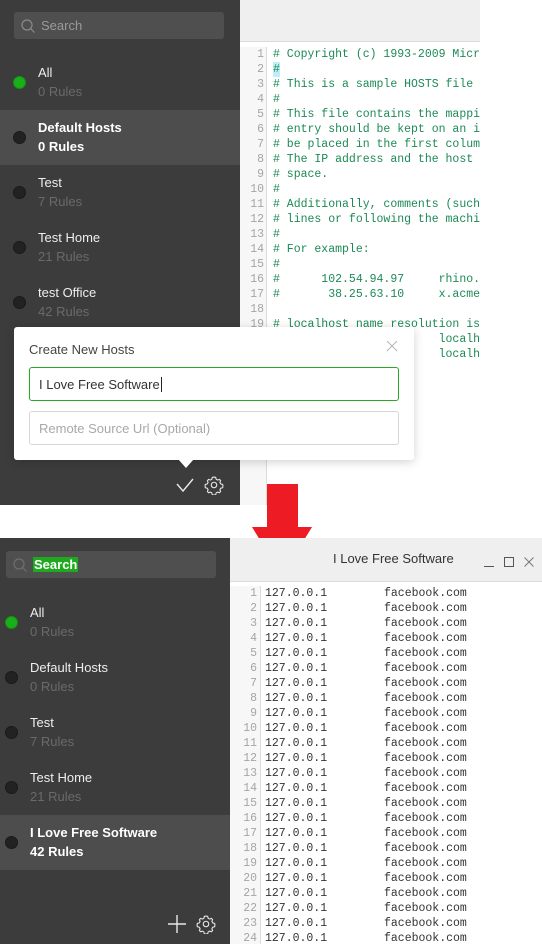 This screenshot has width=542, height=944. What do you see at coordinates (509, 561) in the screenshot?
I see `maximize-icon` at bounding box center [509, 561].